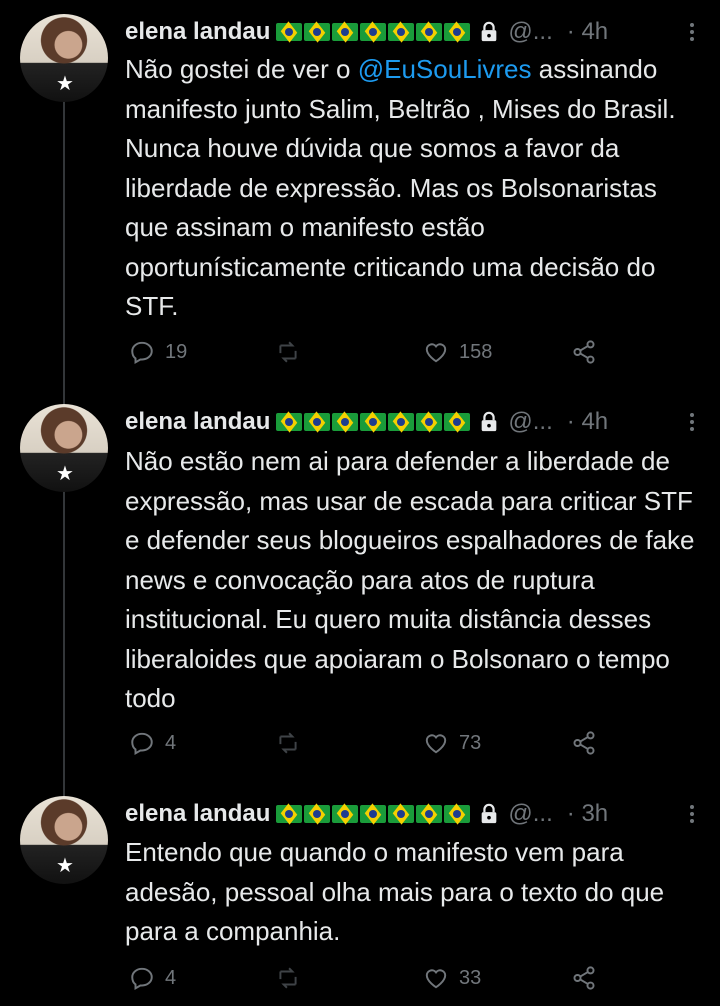 The width and height of the screenshot is (720, 1006). What do you see at coordinates (452, 743) in the screenshot?
I see `like-button: 73` at bounding box center [452, 743].